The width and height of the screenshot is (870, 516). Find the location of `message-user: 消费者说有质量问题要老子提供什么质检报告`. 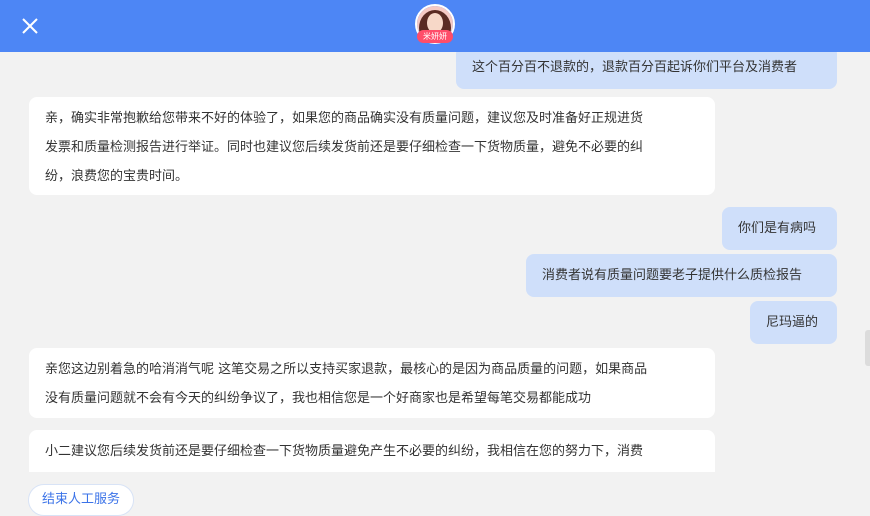

message-user: 消费者说有质量问题要老子提供什么质检报告 is located at coordinates (681, 275).